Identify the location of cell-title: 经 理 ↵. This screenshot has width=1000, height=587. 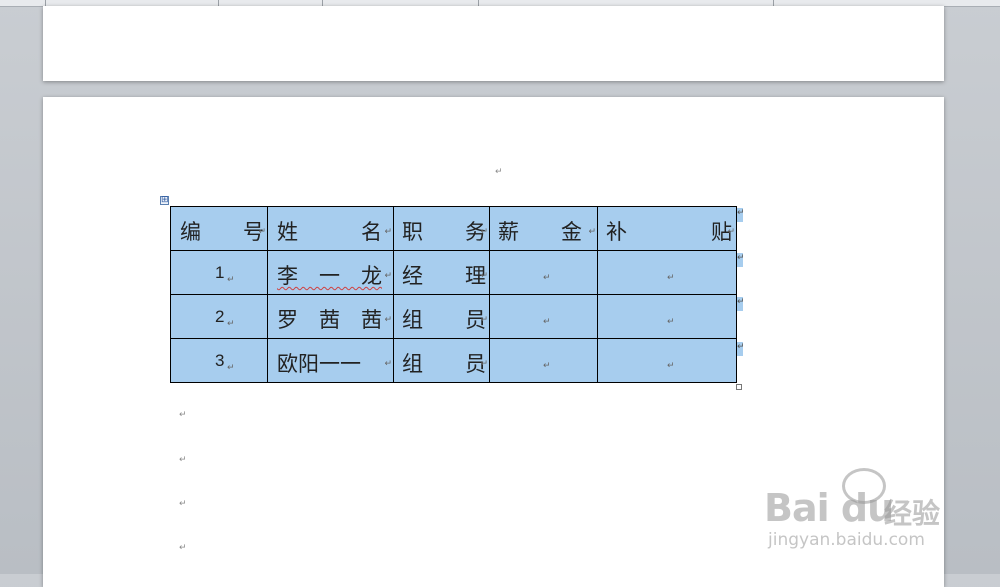
(441, 272).